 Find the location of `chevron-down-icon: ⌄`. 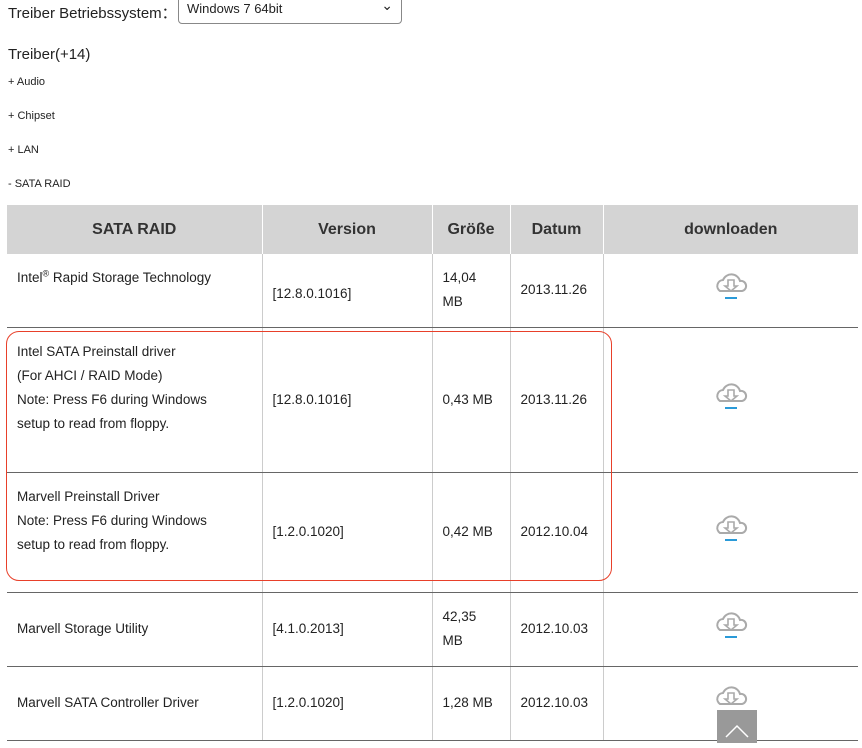

chevron-down-icon: ⌄ is located at coordinates (387, 6).